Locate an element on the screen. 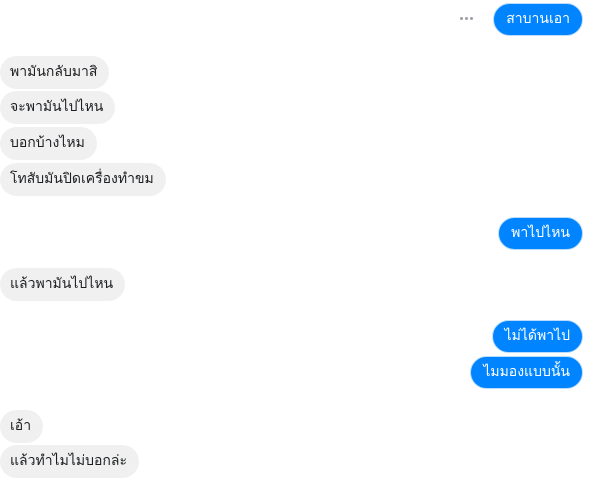 The image size is (610, 491). outgoing-message: ไมมองแบบนั้น is located at coordinates (526, 372).